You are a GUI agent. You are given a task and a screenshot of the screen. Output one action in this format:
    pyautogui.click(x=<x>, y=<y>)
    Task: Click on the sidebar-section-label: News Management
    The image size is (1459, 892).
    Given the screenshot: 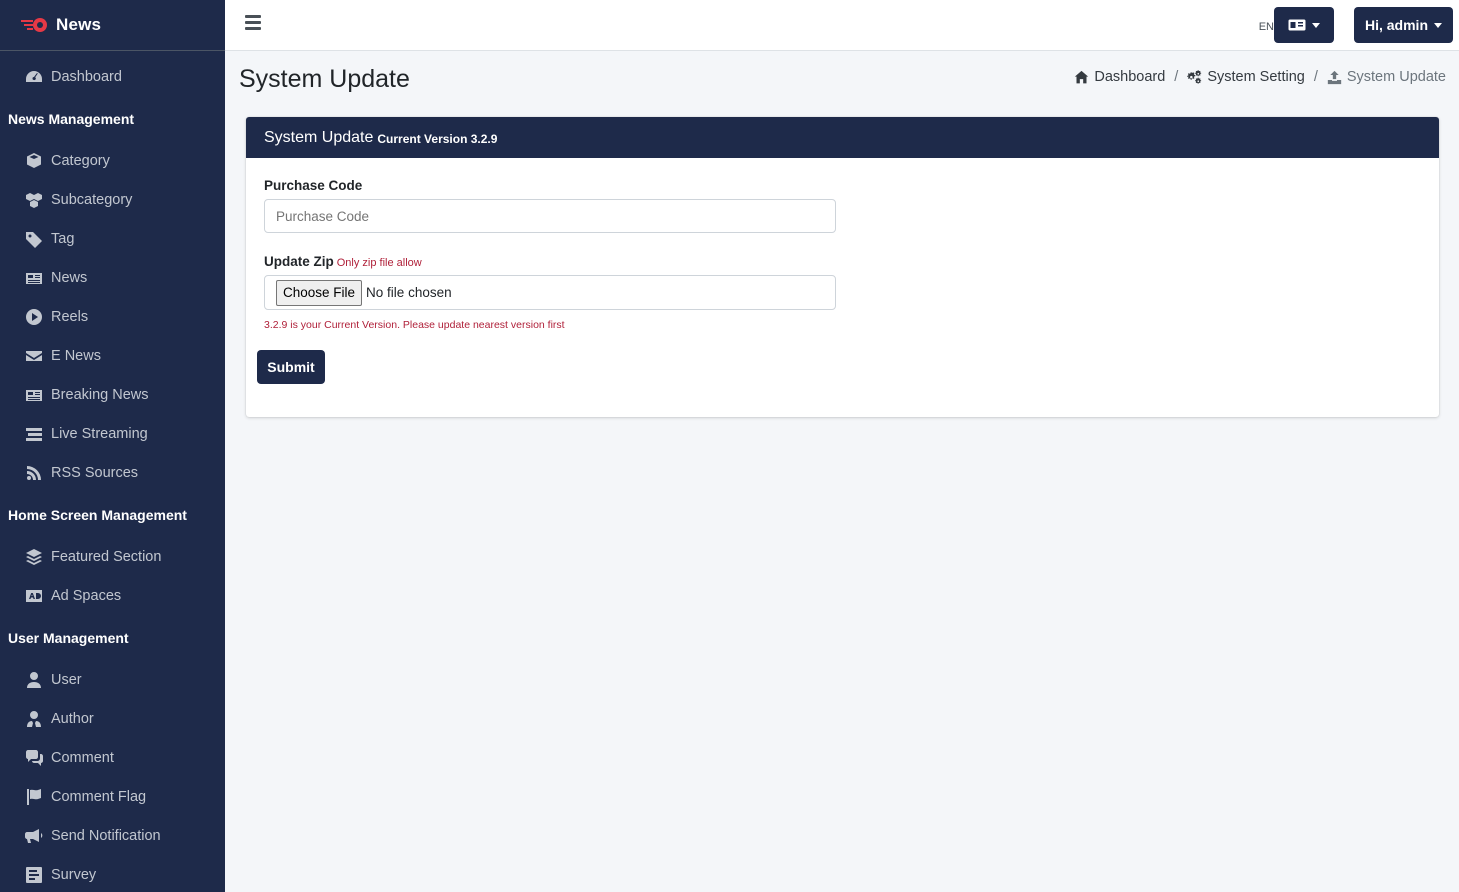 What is the action you would take?
    pyautogui.click(x=71, y=118)
    